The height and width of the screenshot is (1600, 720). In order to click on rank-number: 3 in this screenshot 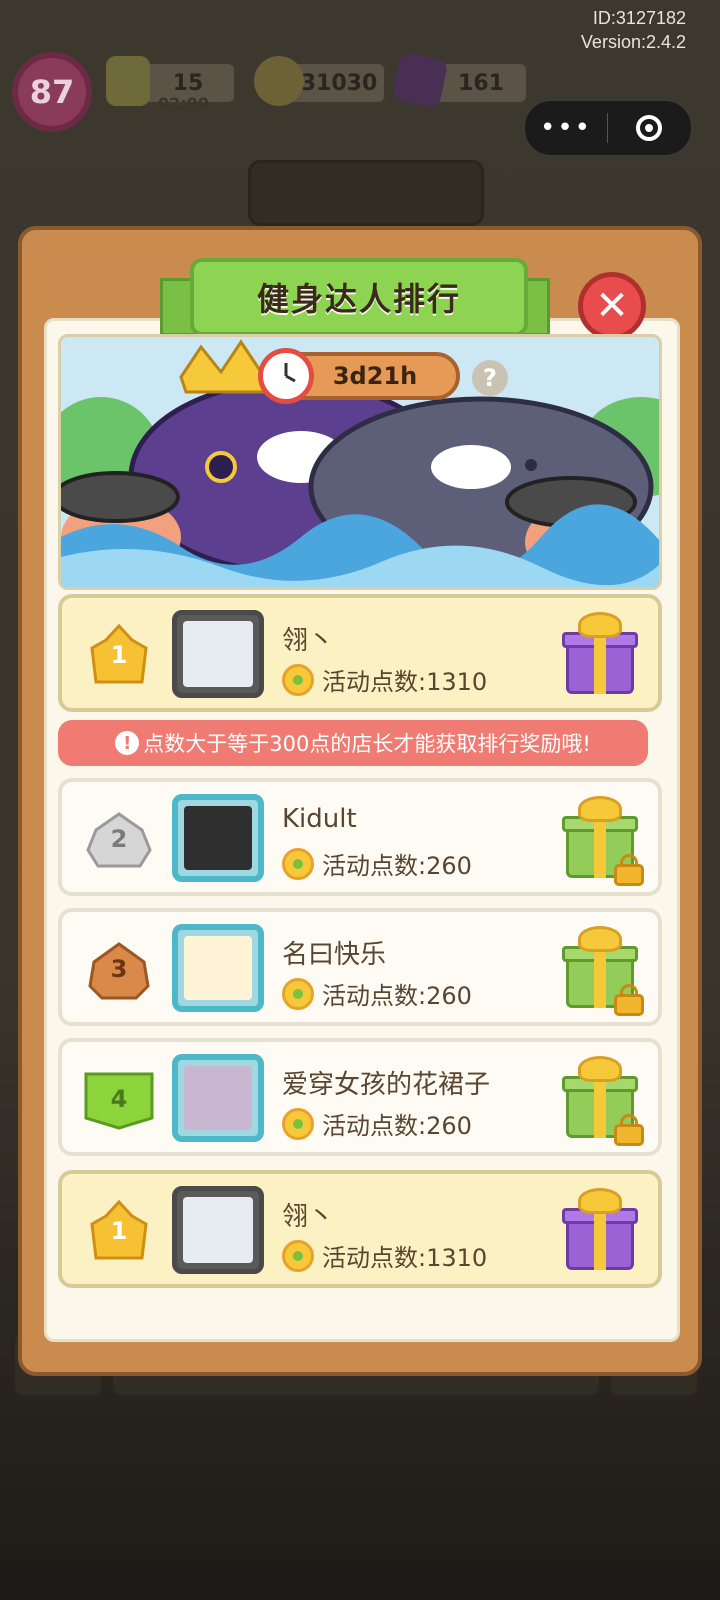, I will do `click(119, 969)`.